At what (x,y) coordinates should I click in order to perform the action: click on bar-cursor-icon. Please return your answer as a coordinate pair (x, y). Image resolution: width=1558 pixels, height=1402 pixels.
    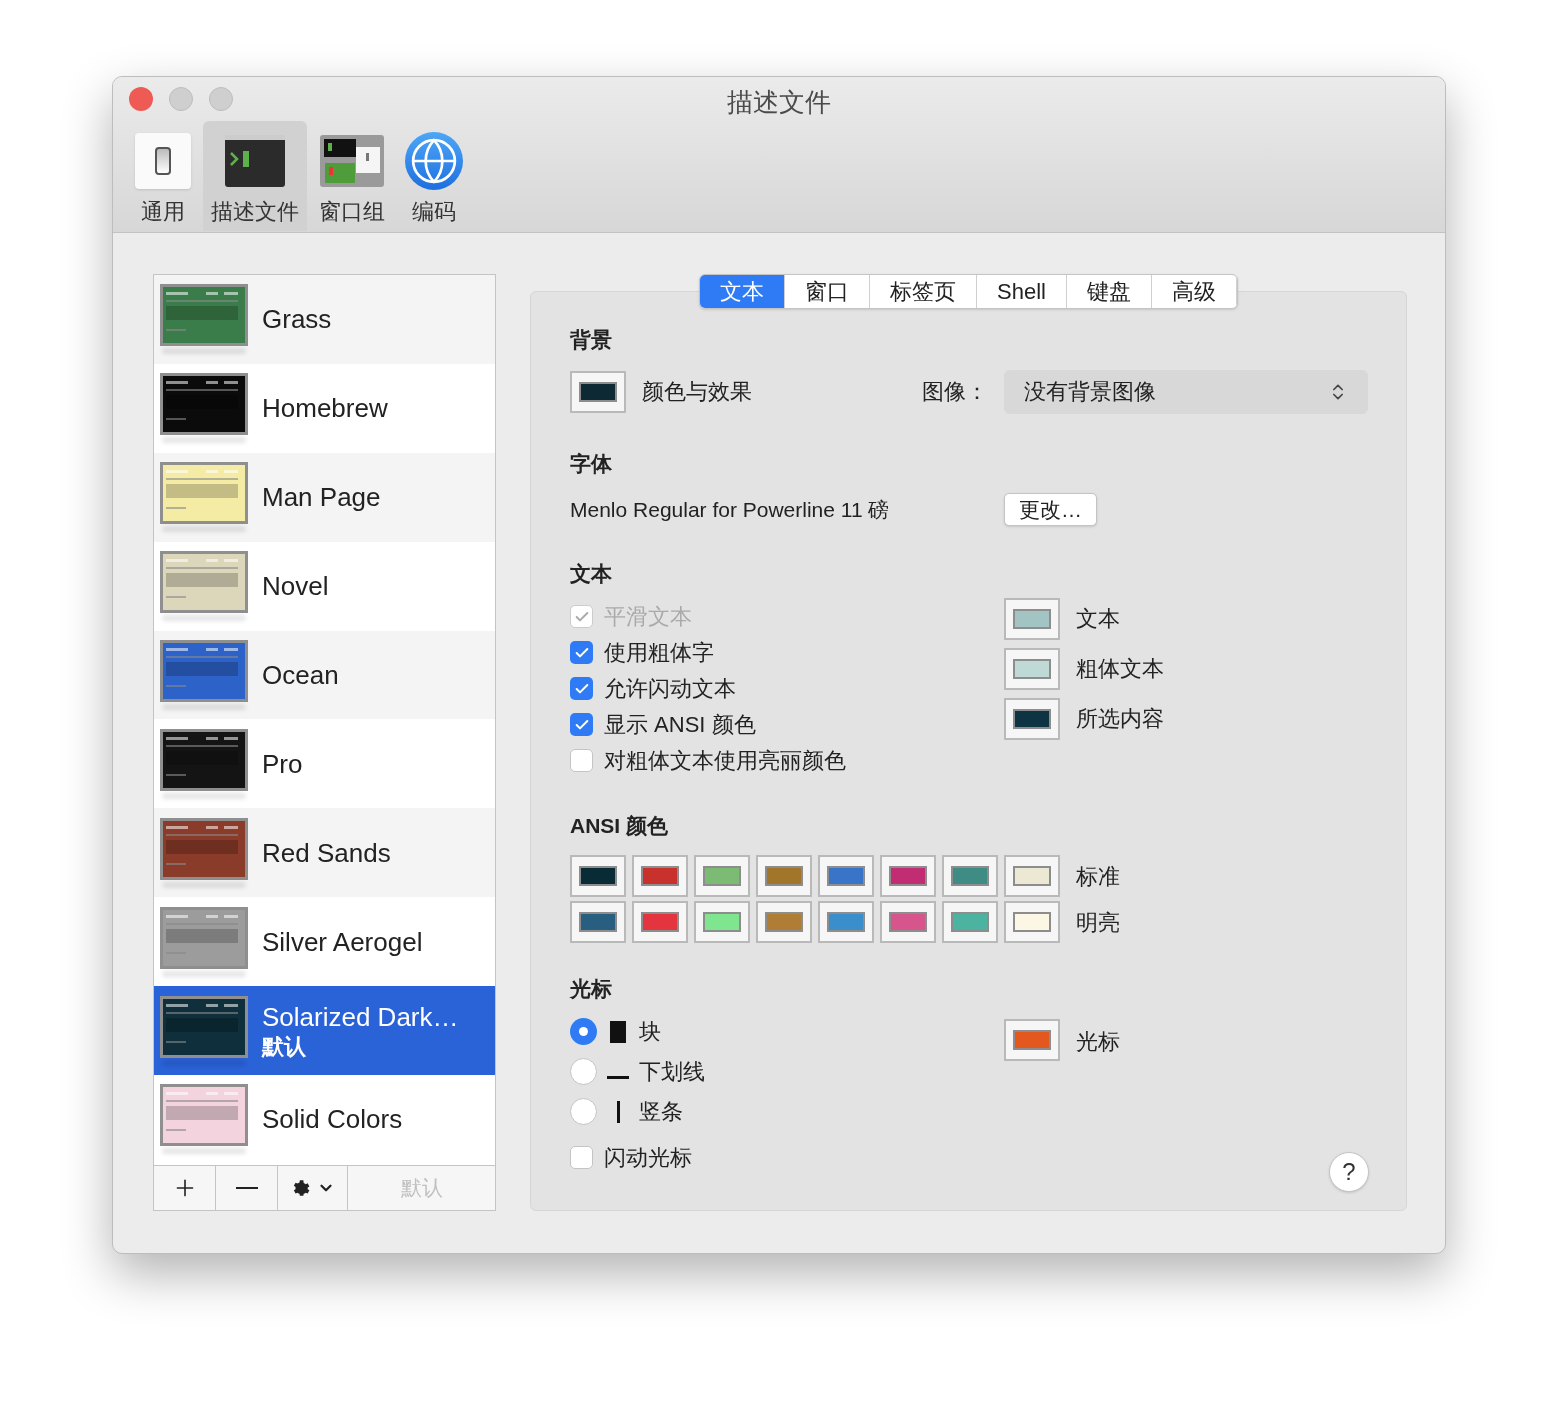
    Looking at the image, I should click on (618, 1111).